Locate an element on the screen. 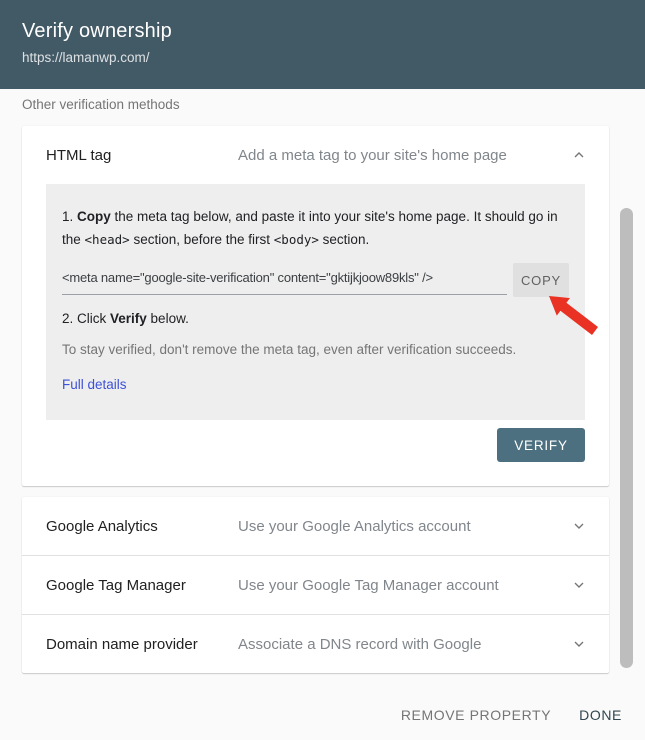 Image resolution: width=645 pixels, height=740 pixels. method-subtitle: Use your Google Analytics account is located at coordinates (354, 526).